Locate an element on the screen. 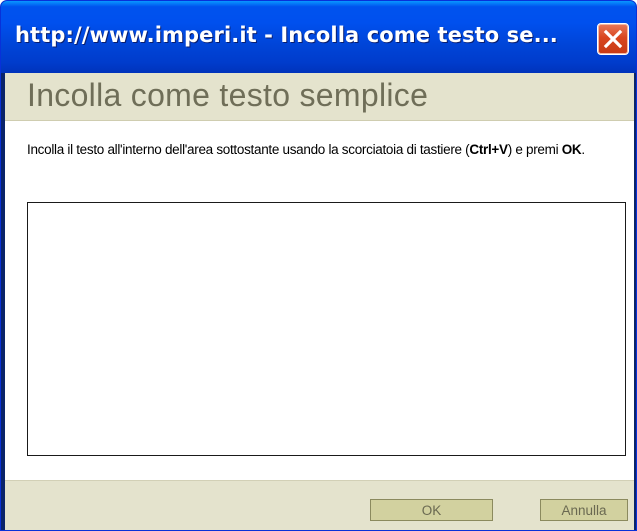 The height and width of the screenshot is (531, 637). close-button is located at coordinates (613, 39).